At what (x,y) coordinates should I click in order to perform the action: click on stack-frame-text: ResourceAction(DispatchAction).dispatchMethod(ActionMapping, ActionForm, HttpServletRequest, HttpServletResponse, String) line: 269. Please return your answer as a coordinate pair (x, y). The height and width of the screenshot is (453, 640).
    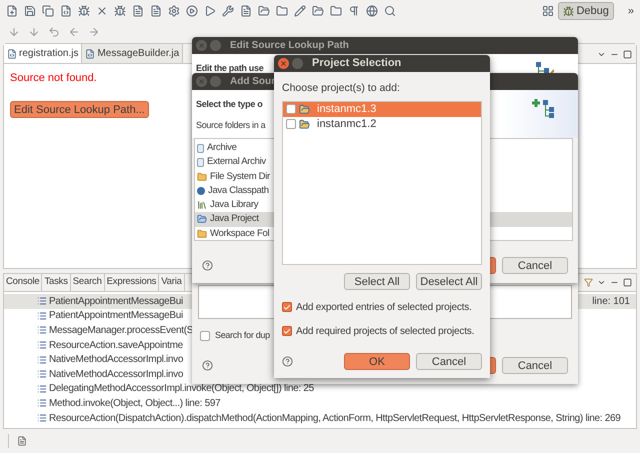
    Looking at the image, I should click on (335, 419).